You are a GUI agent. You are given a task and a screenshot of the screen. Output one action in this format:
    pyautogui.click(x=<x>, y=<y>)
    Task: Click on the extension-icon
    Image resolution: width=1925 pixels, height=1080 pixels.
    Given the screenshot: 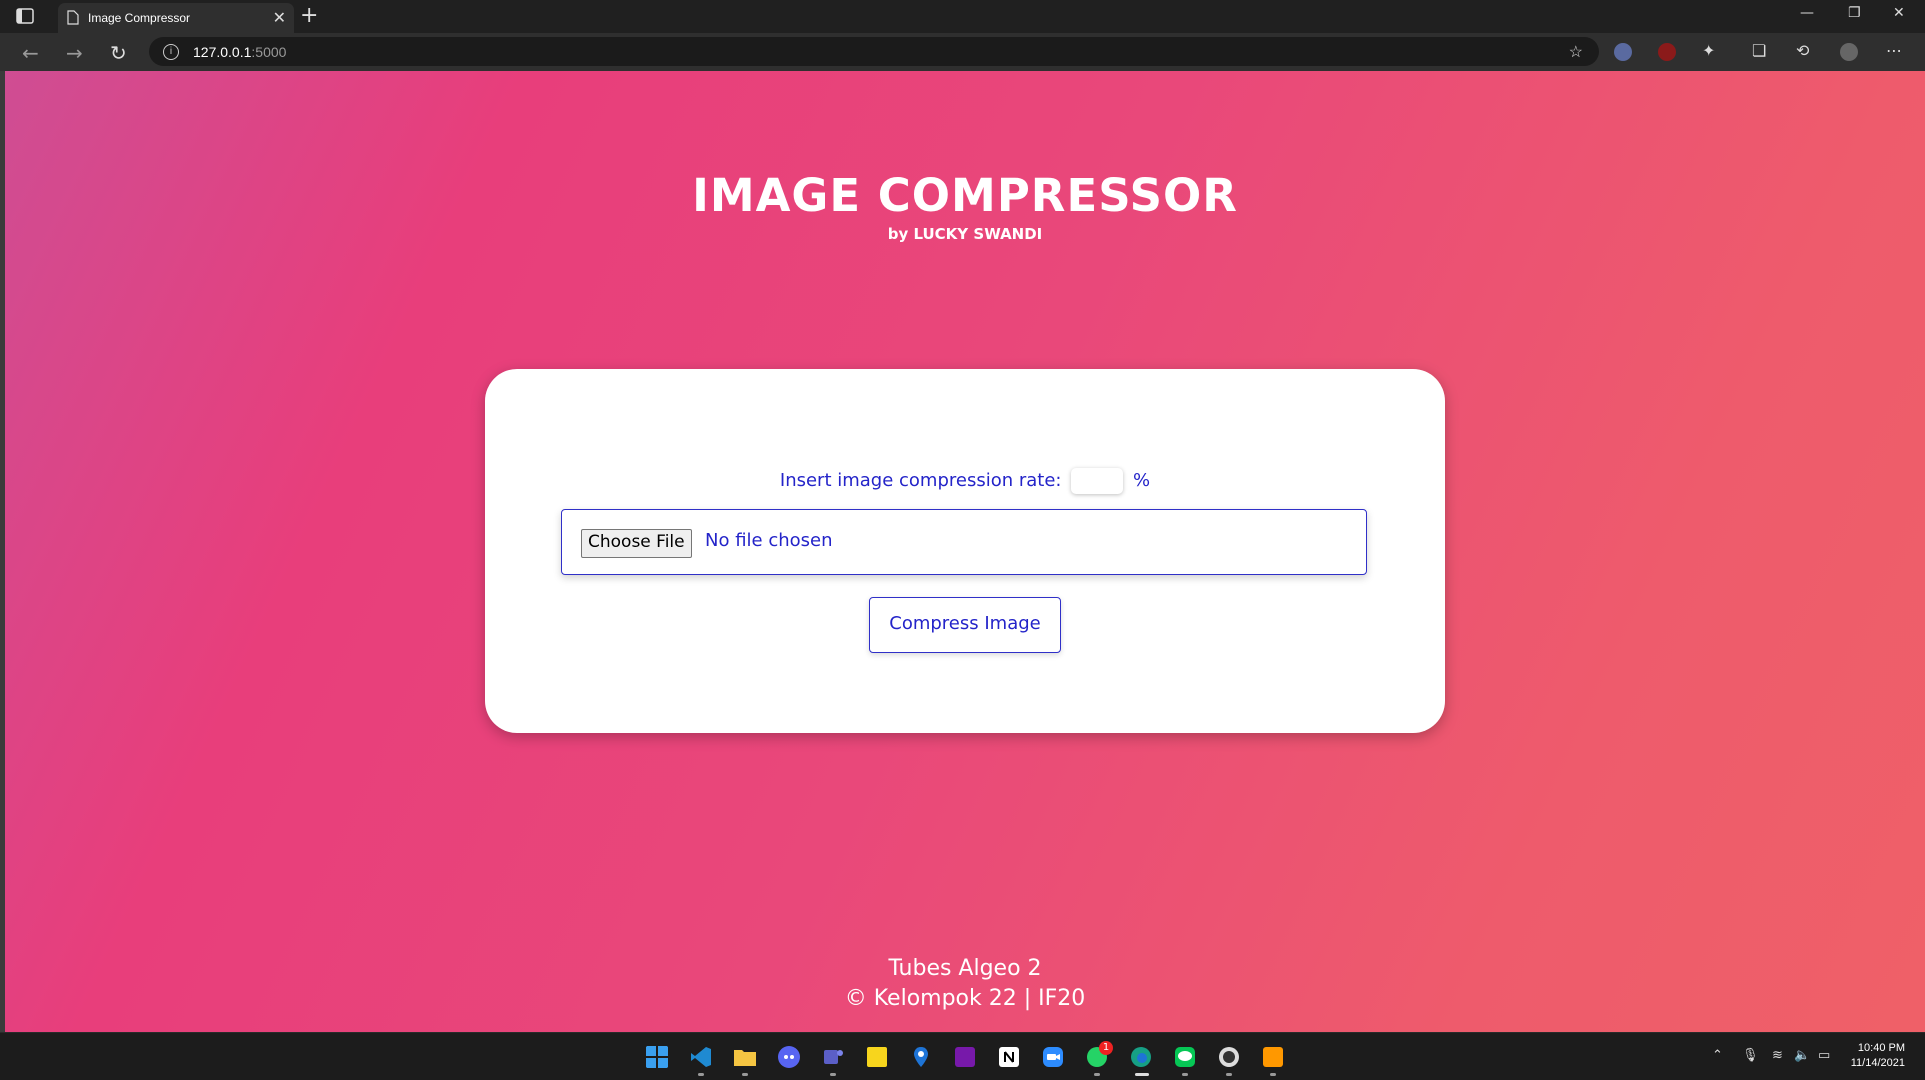 What is the action you would take?
    pyautogui.click(x=1623, y=52)
    